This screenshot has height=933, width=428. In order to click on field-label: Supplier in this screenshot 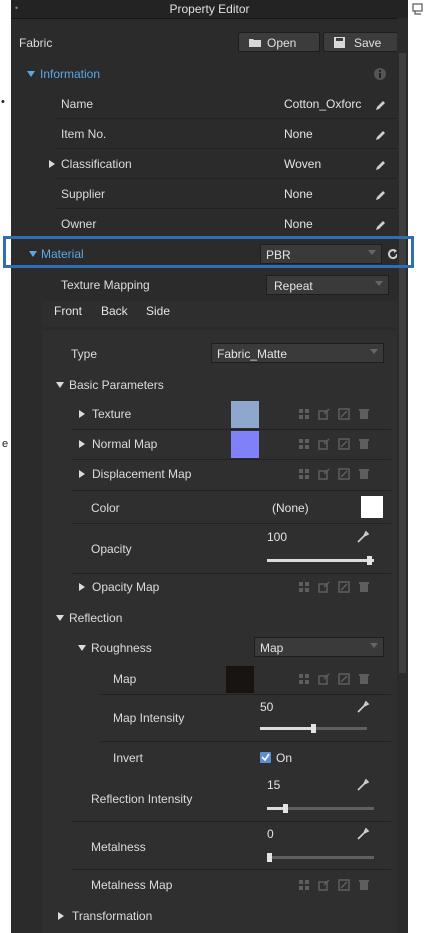, I will do `click(83, 194)`.